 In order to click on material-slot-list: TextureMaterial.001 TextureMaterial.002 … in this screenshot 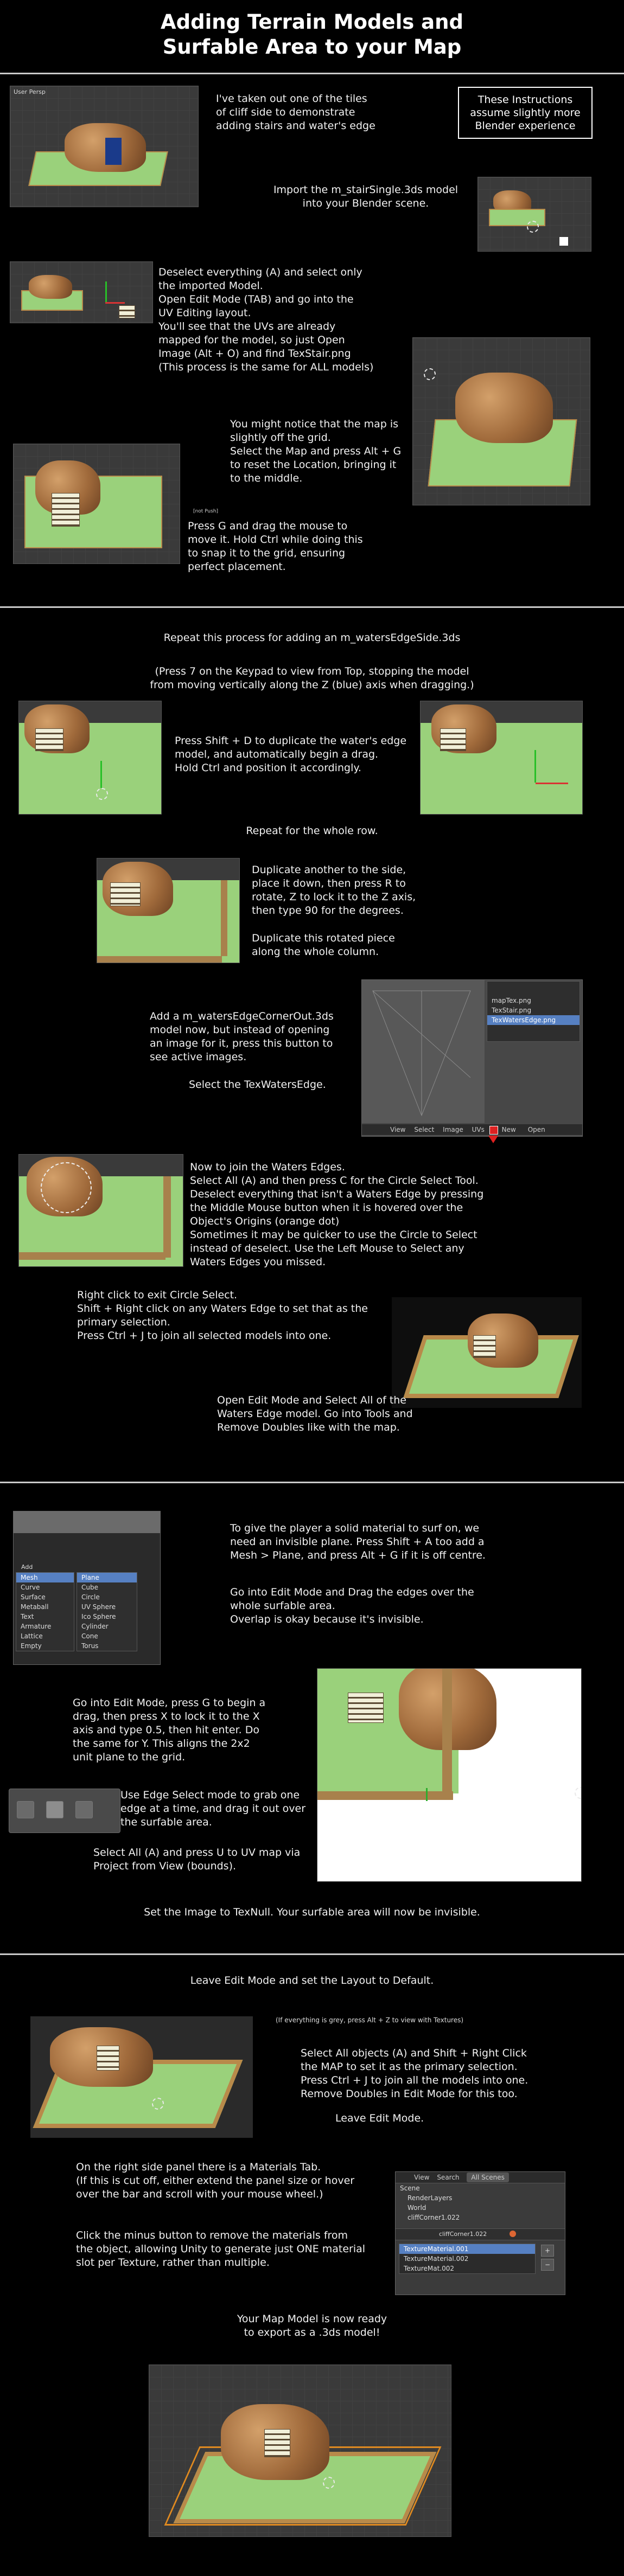, I will do `click(468, 2259)`.